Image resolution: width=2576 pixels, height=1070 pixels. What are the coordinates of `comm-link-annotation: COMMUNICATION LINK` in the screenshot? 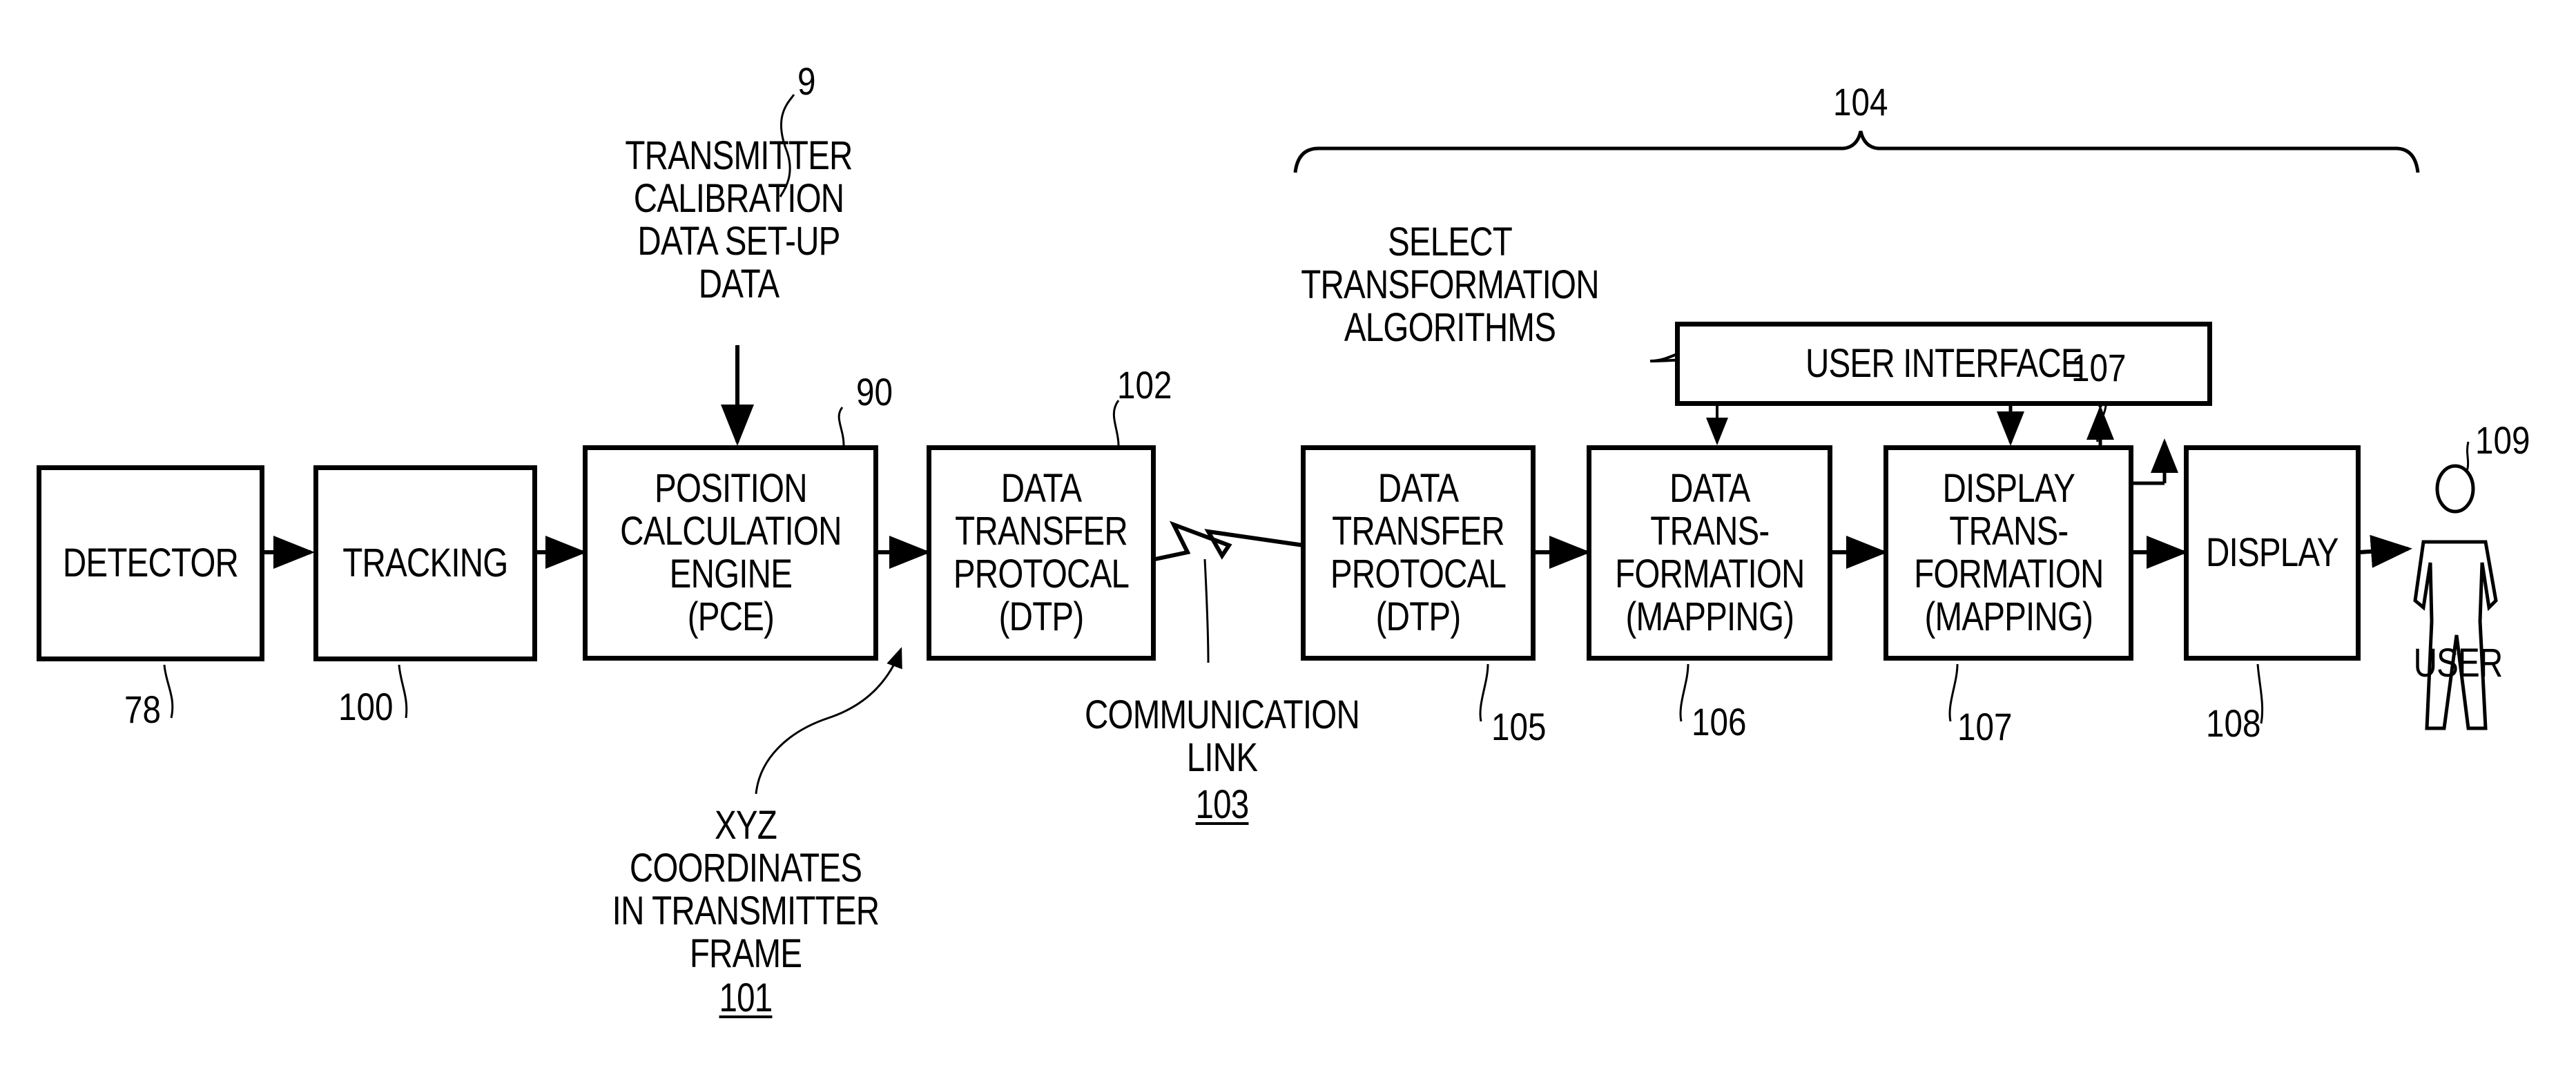 It's located at (1223, 736).